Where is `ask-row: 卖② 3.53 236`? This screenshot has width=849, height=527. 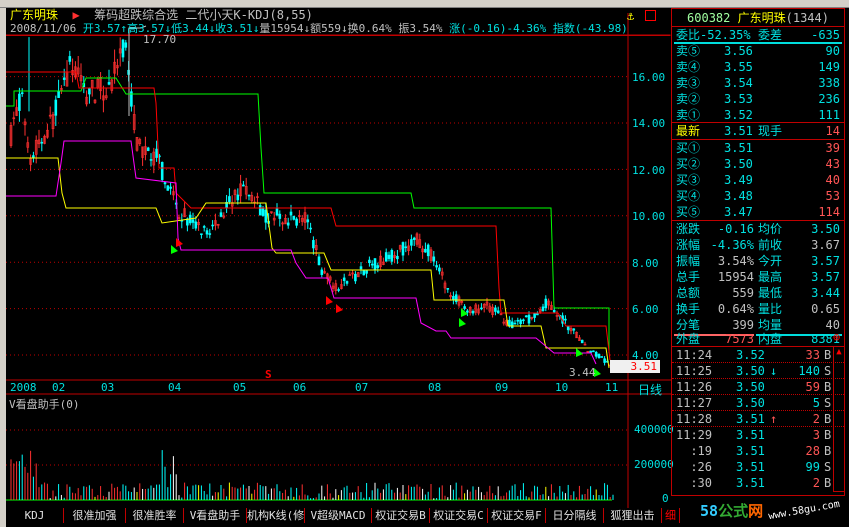
ask-row: 卖② 3.53 236 is located at coordinates (758, 99).